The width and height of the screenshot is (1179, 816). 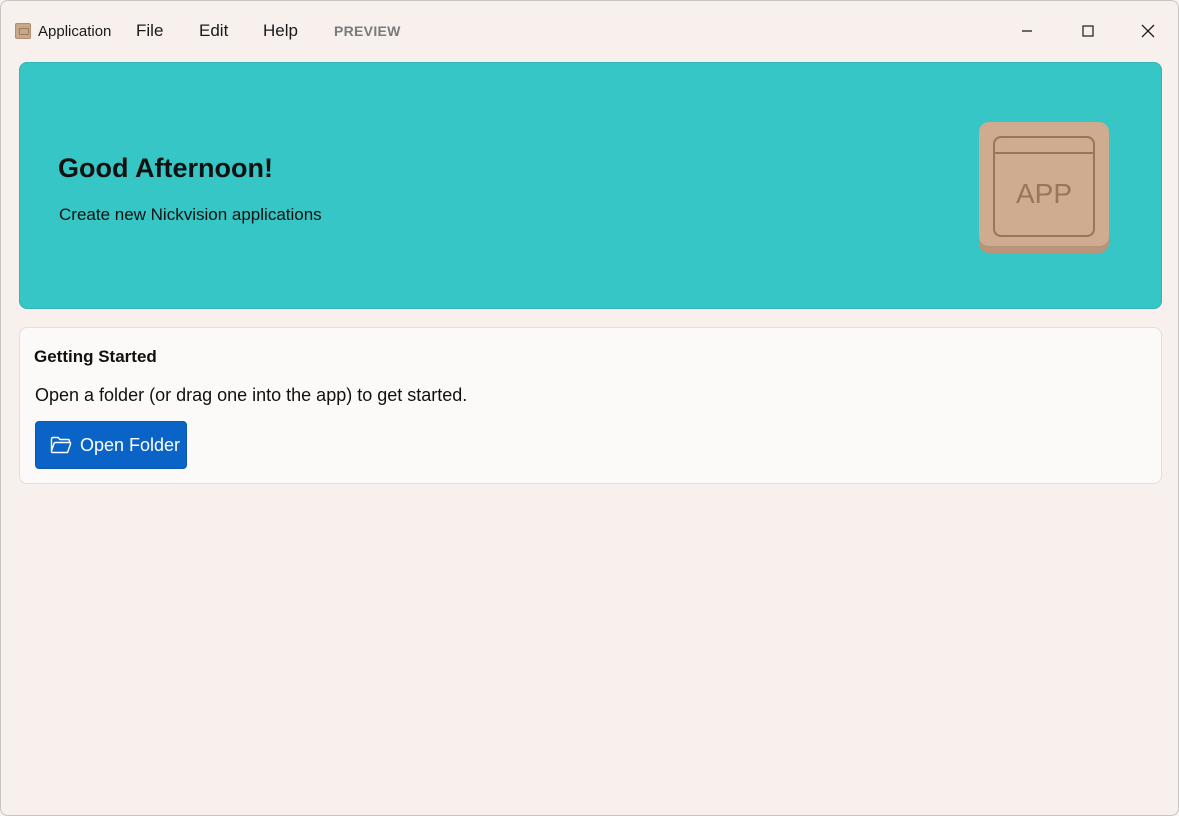 What do you see at coordinates (165, 168) in the screenshot?
I see `greeting-title: Good Afternoon!` at bounding box center [165, 168].